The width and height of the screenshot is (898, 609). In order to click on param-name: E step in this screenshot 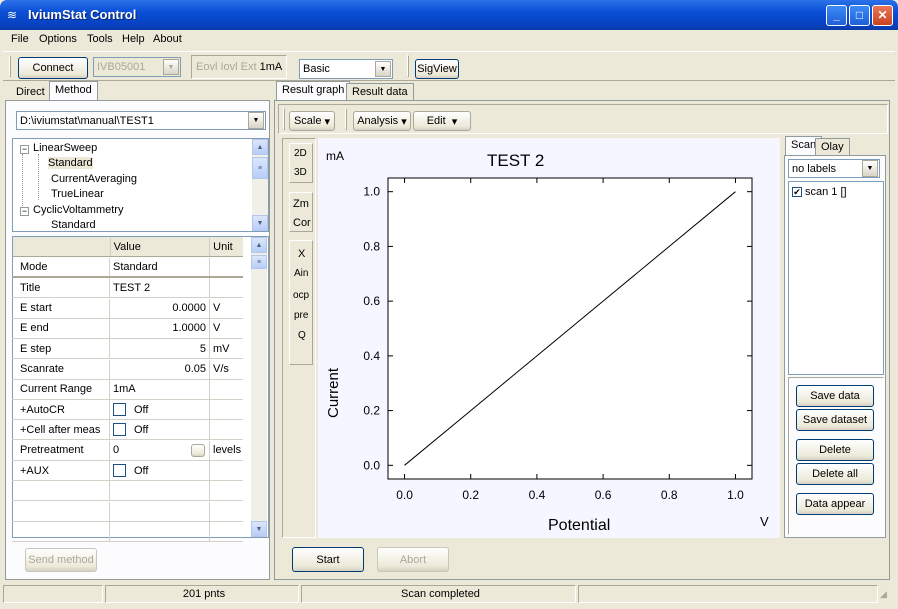, I will do `click(61, 349)`.